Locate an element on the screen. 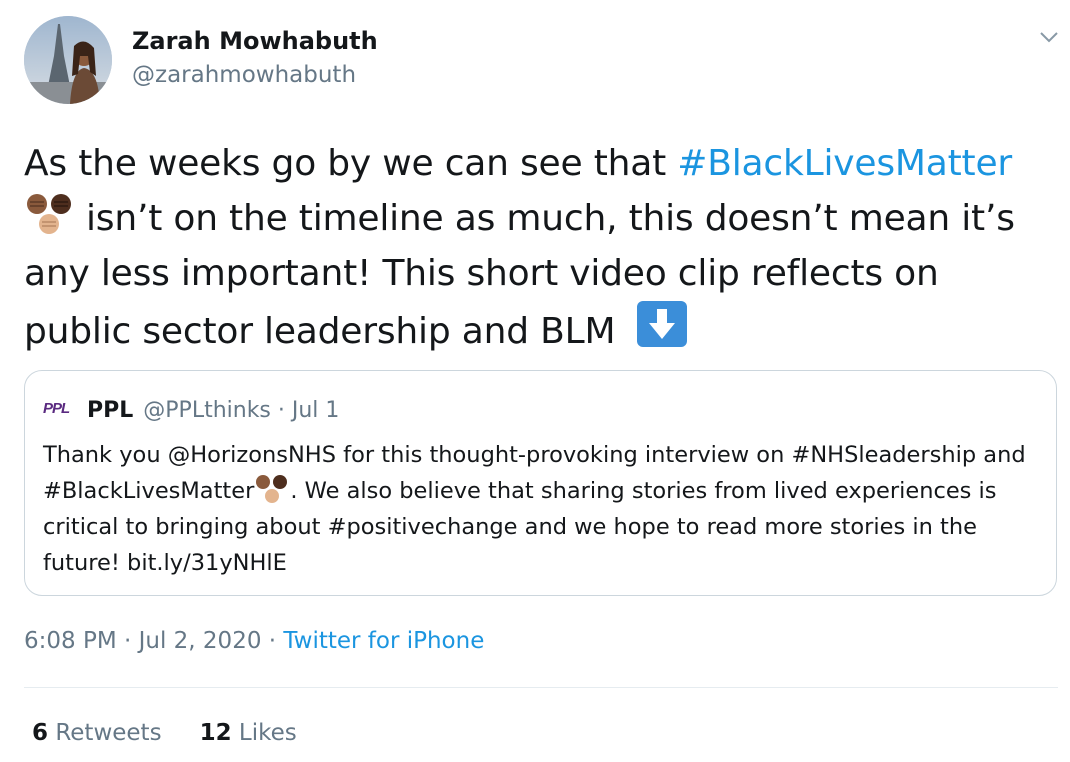  tweet-stats: 6 Retweets 12 Likes is located at coordinates (183, 733).